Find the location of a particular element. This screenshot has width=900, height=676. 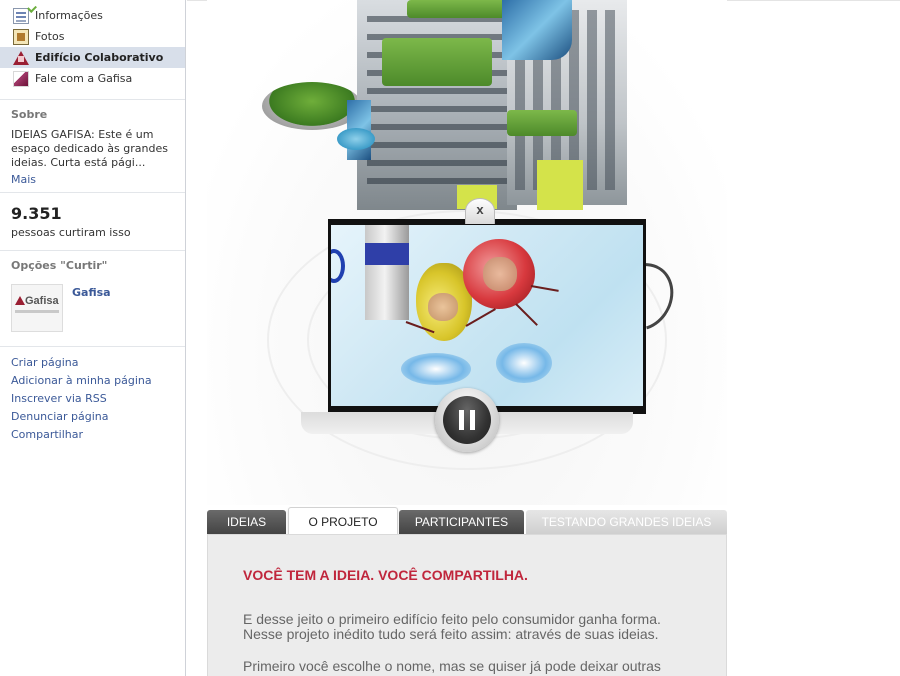

nav-item-fale-com-a-gafisa: Fale com a Gafisa is located at coordinates (92, 78).